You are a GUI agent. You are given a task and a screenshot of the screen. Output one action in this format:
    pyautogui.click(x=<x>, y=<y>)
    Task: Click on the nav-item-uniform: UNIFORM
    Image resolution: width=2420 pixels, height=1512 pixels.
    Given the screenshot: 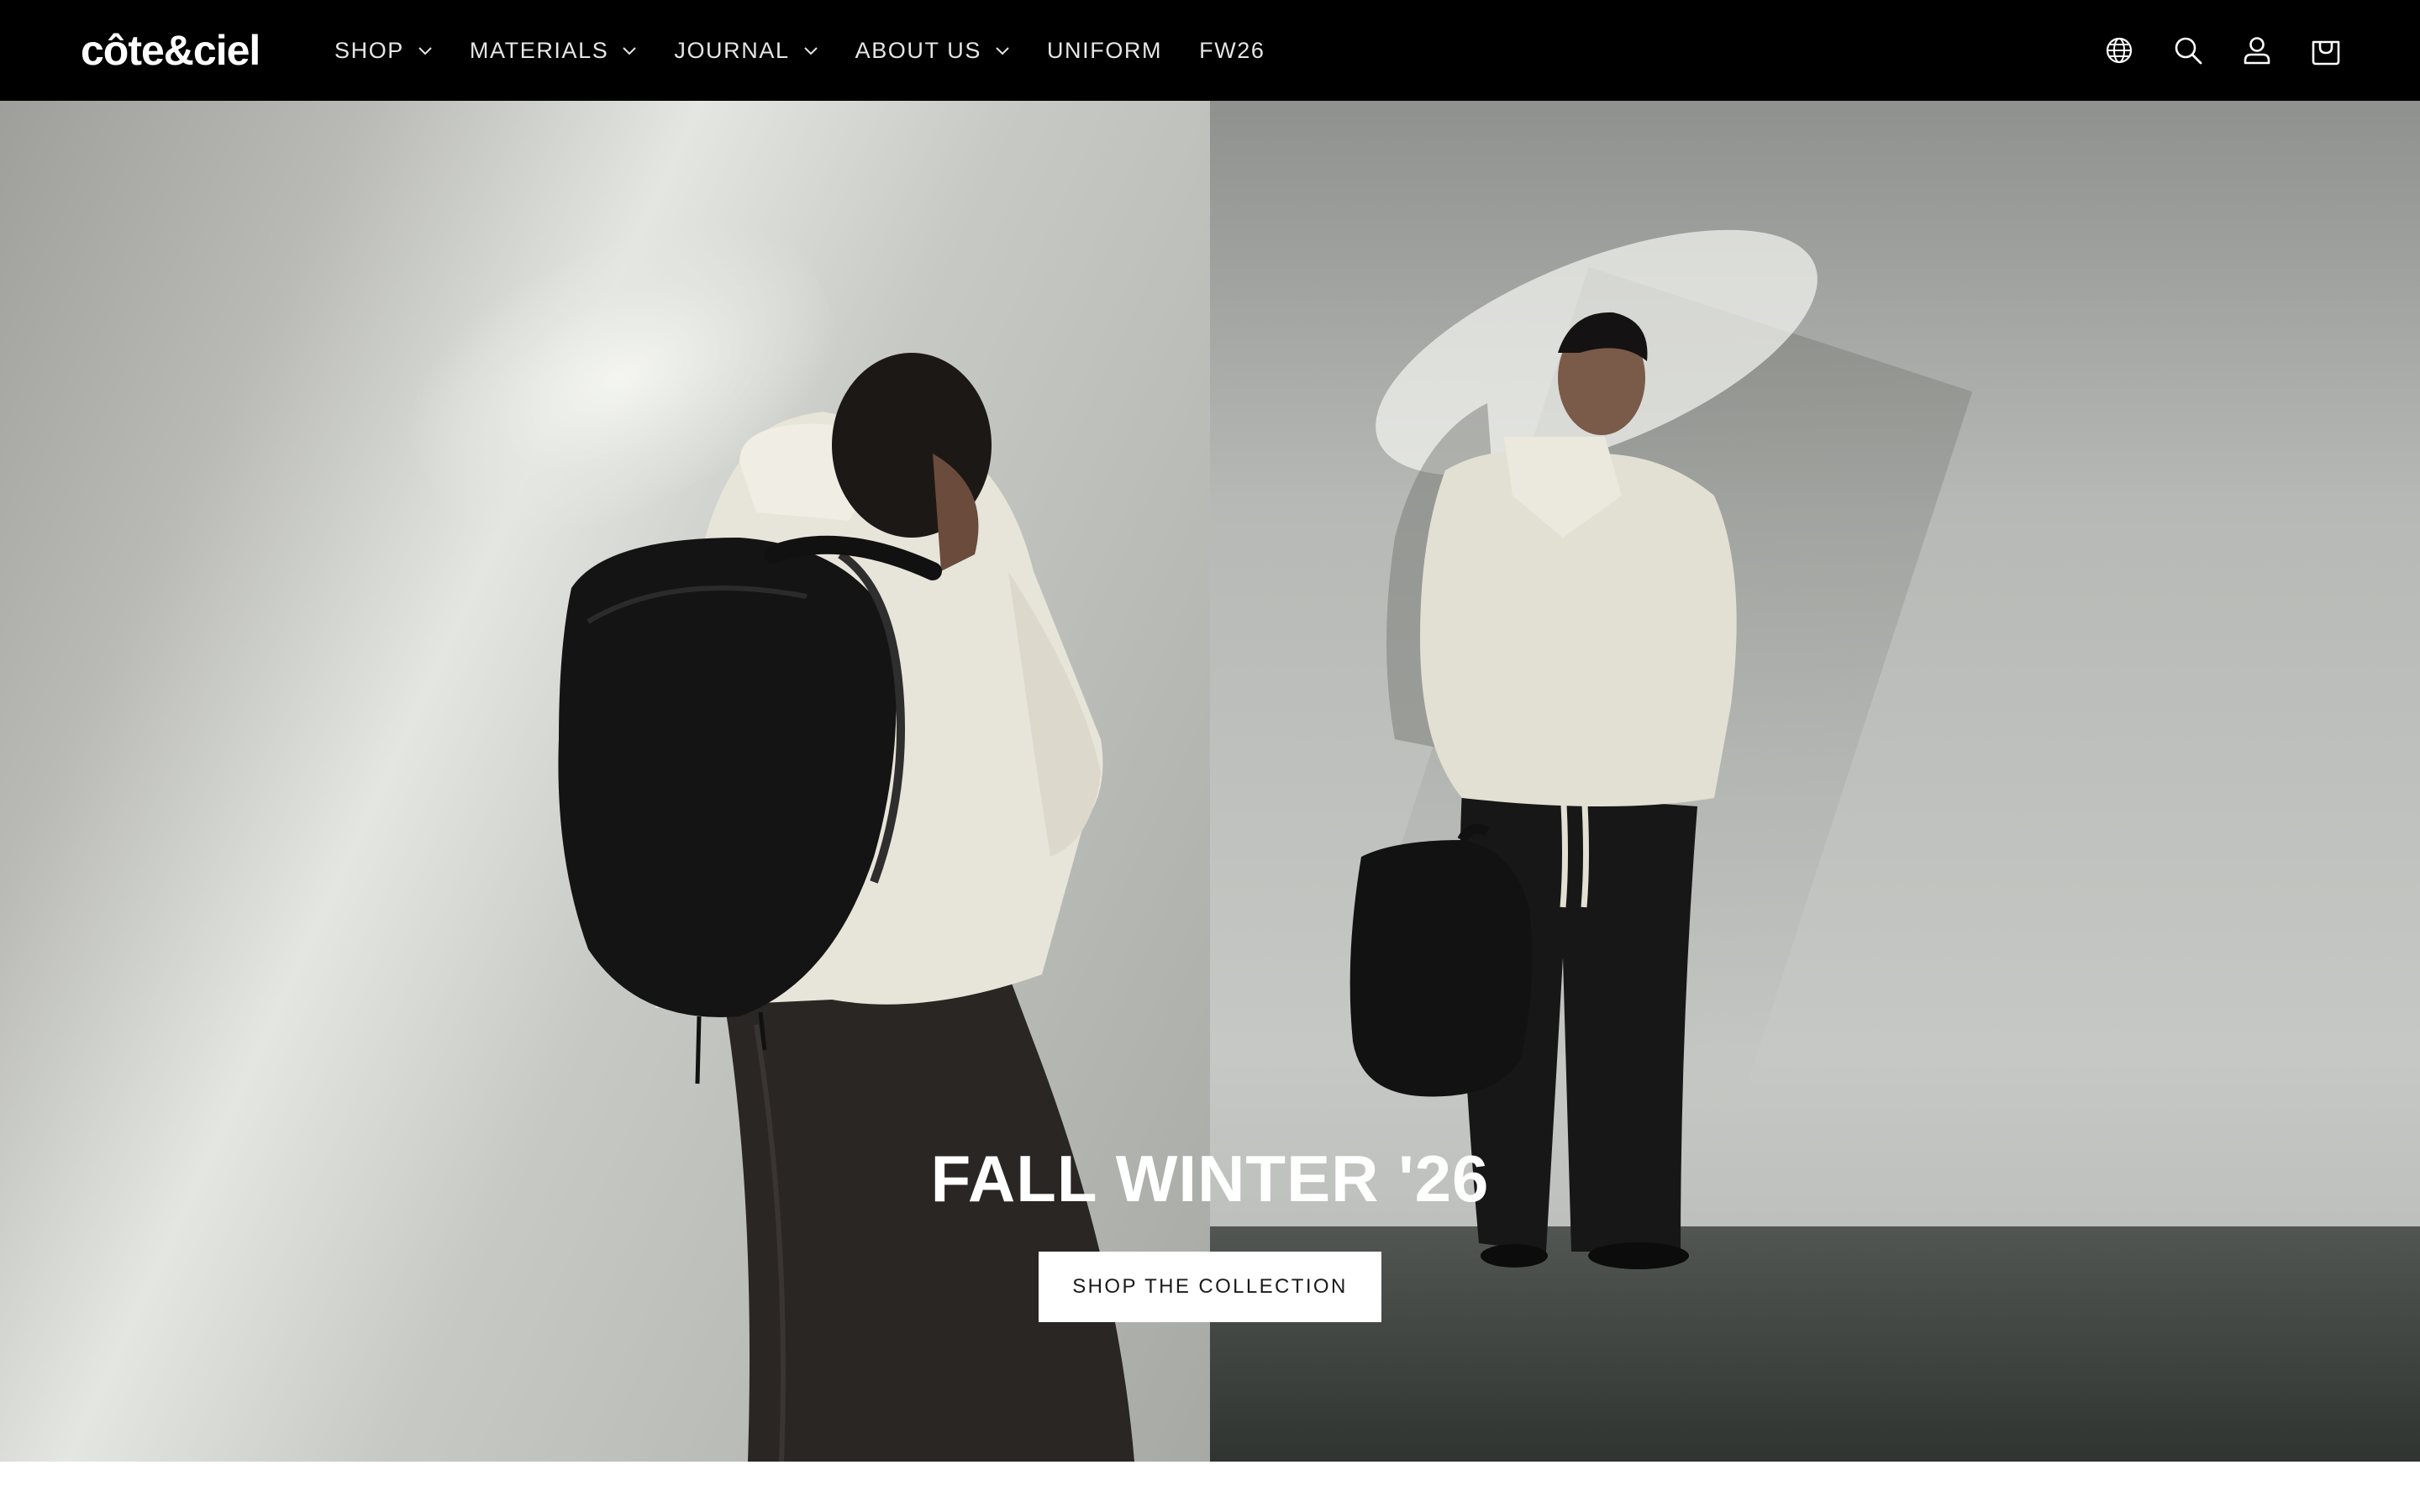 What is the action you would take?
    pyautogui.click(x=1104, y=51)
    